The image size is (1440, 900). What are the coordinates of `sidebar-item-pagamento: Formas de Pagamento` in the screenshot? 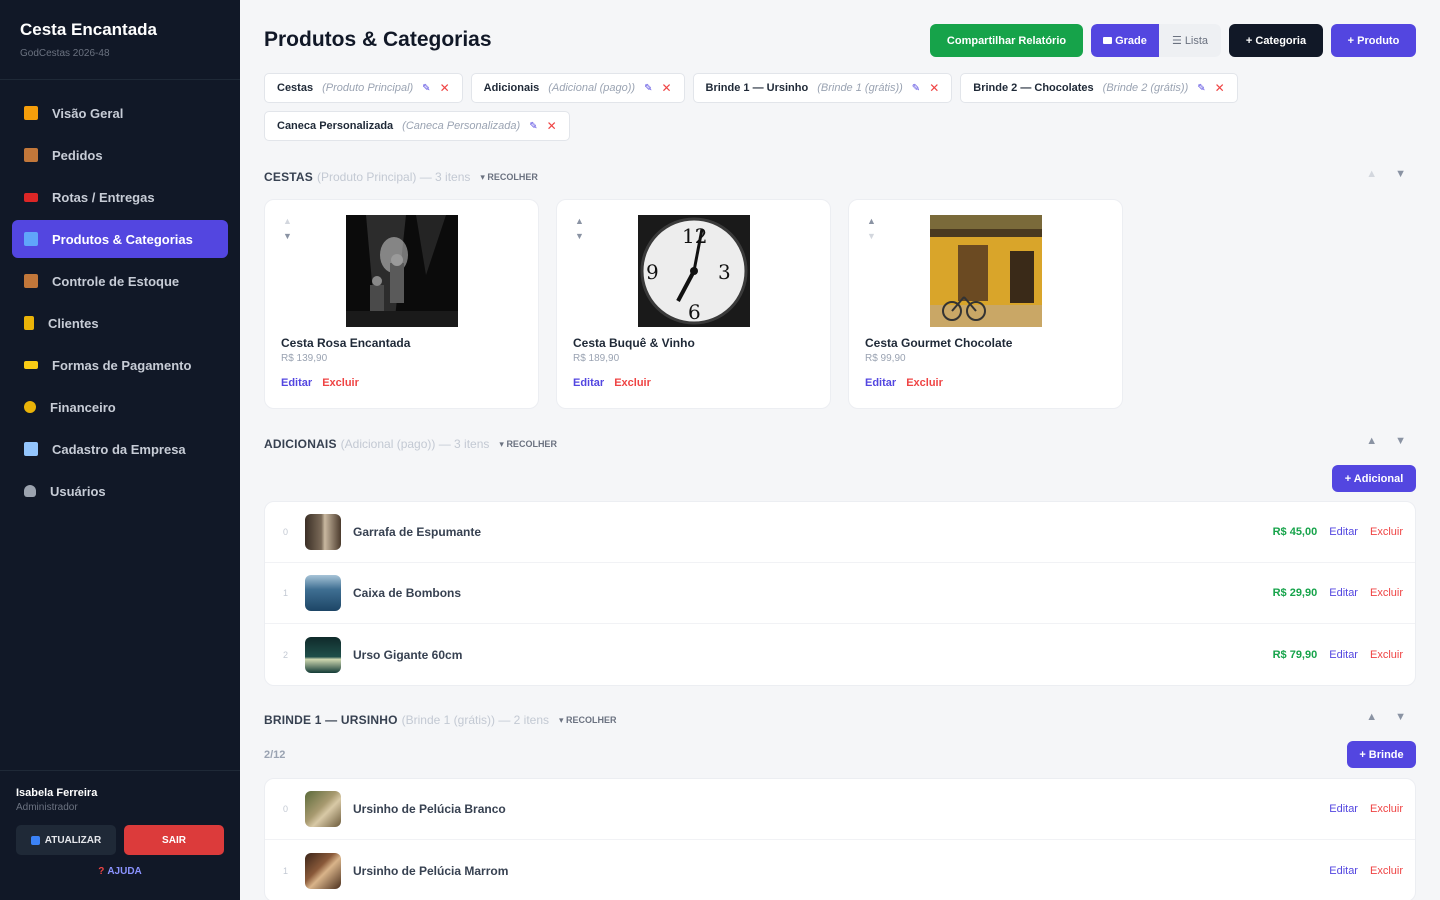 It's located at (120, 365).